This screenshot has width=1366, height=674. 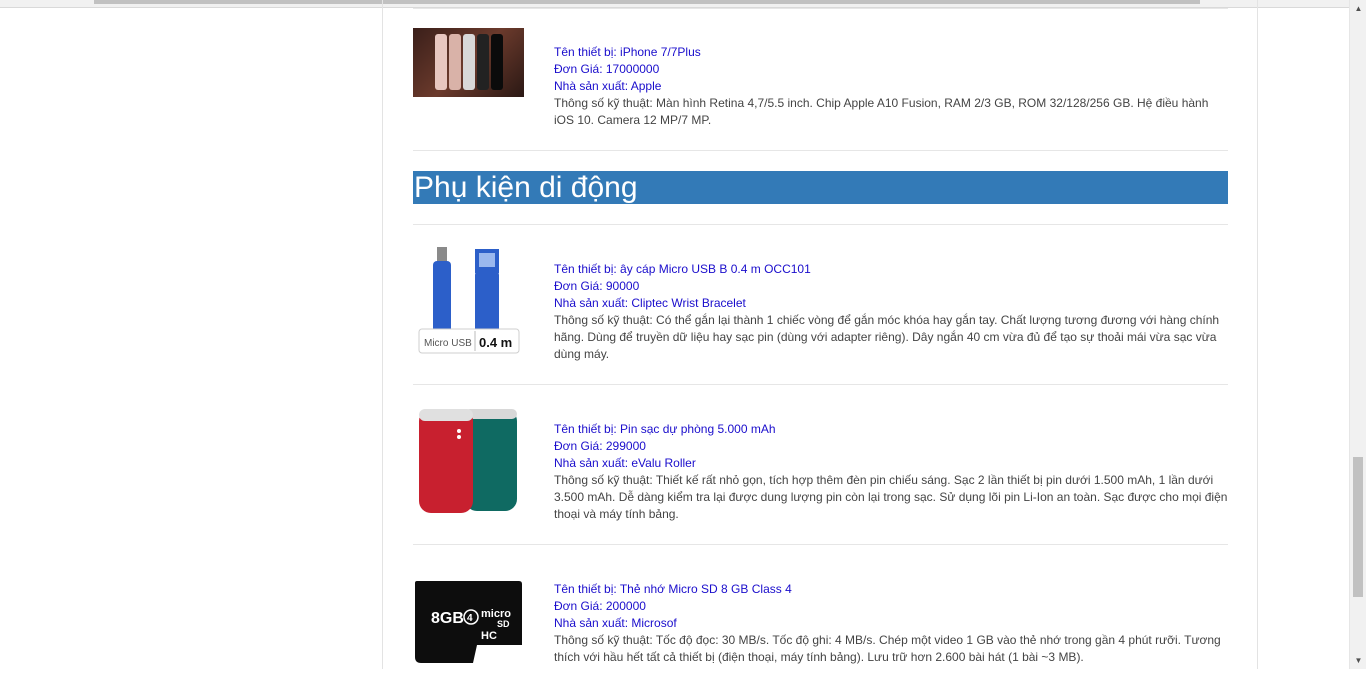 I want to click on sd-card-icon: 8GB 4 micro SD HC, so click(x=468, y=622).